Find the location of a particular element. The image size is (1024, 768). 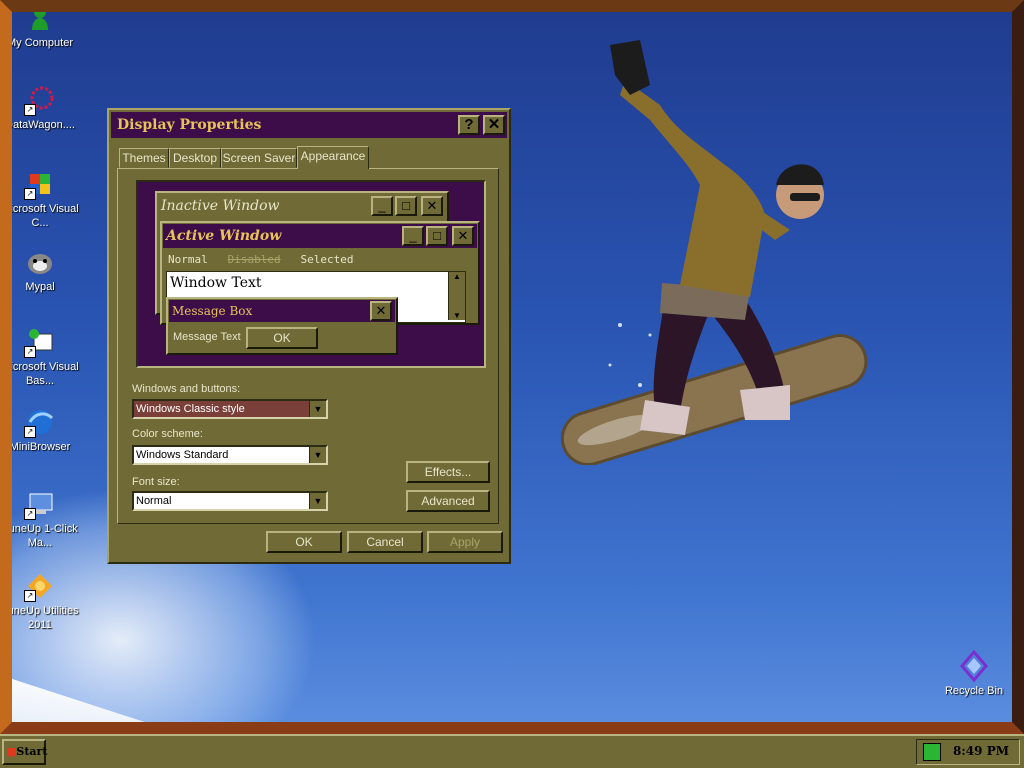

desktop-icon-recycle-bin: Recycle Bin is located at coordinates (974, 673).